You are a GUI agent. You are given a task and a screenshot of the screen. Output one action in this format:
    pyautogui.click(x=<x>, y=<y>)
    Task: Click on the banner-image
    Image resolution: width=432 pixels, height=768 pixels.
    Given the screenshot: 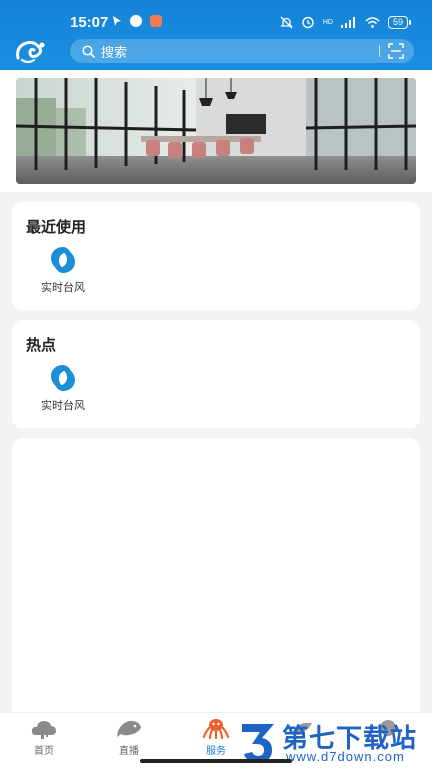 What is the action you would take?
    pyautogui.click(x=216, y=131)
    